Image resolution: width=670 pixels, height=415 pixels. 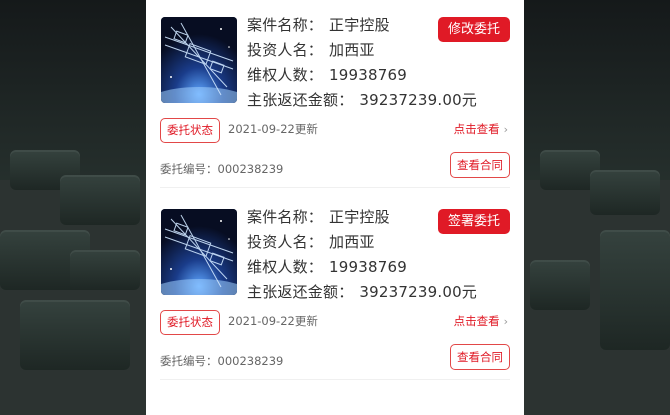 What do you see at coordinates (473, 221) in the screenshot?
I see `sign-entrust-button: 签署委托` at bounding box center [473, 221].